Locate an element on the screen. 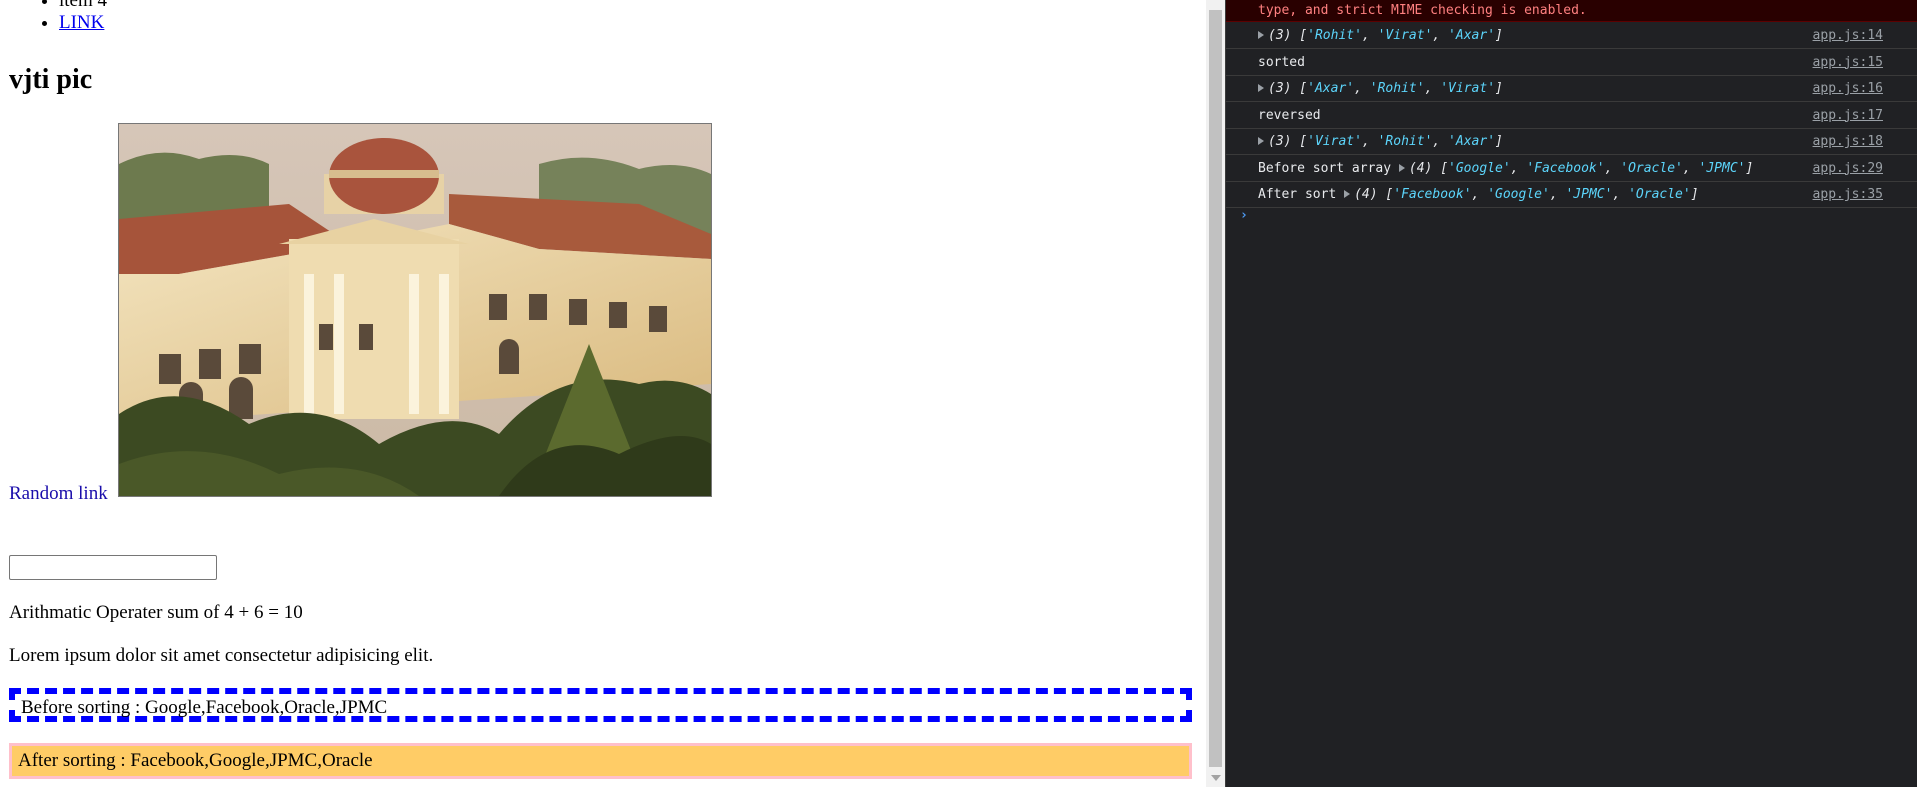 The image size is (1917, 787). sum-text: Arithmatic Operater sum of 4 + 6 = 10 is located at coordinates (156, 612).